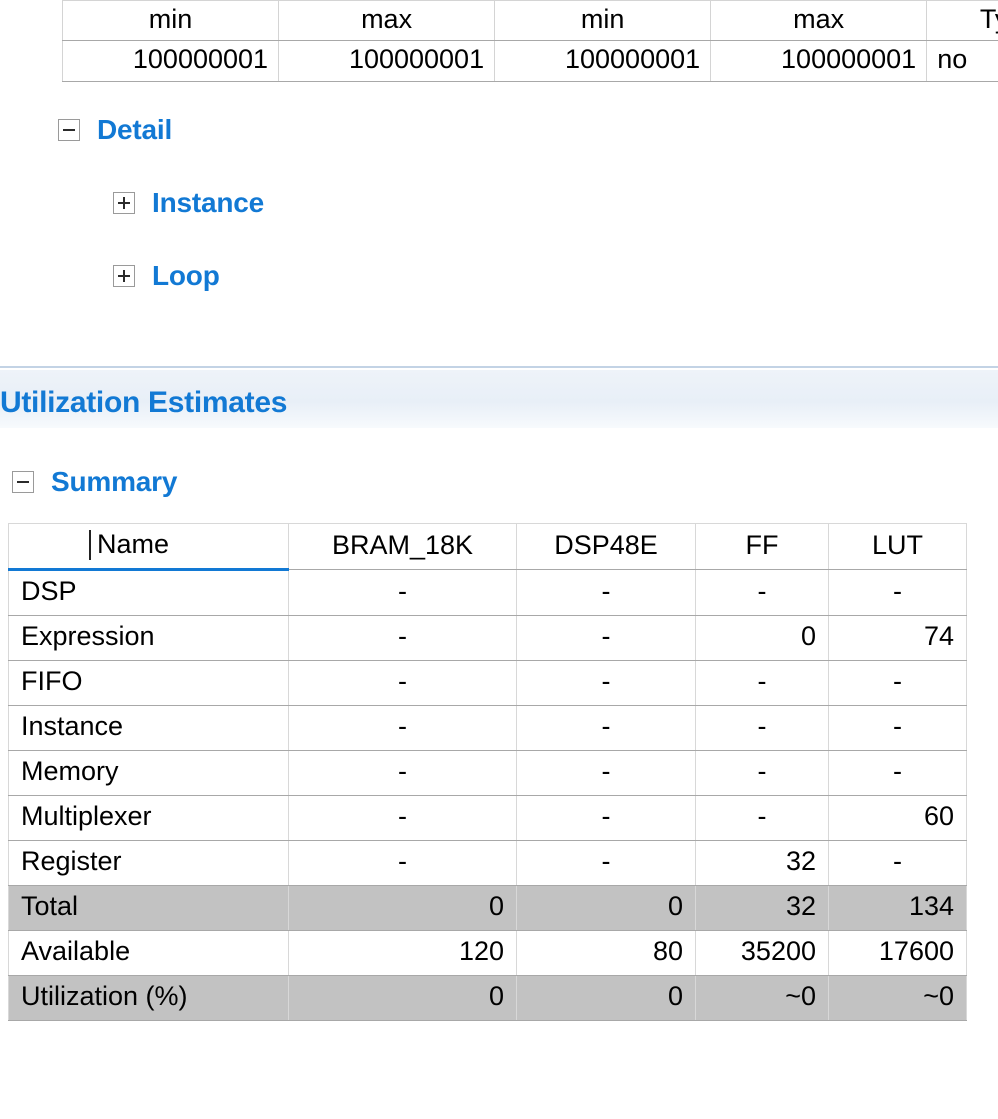 The image size is (998, 1119). I want to click on table-row: Total 0 0 32 134, so click(487, 908).